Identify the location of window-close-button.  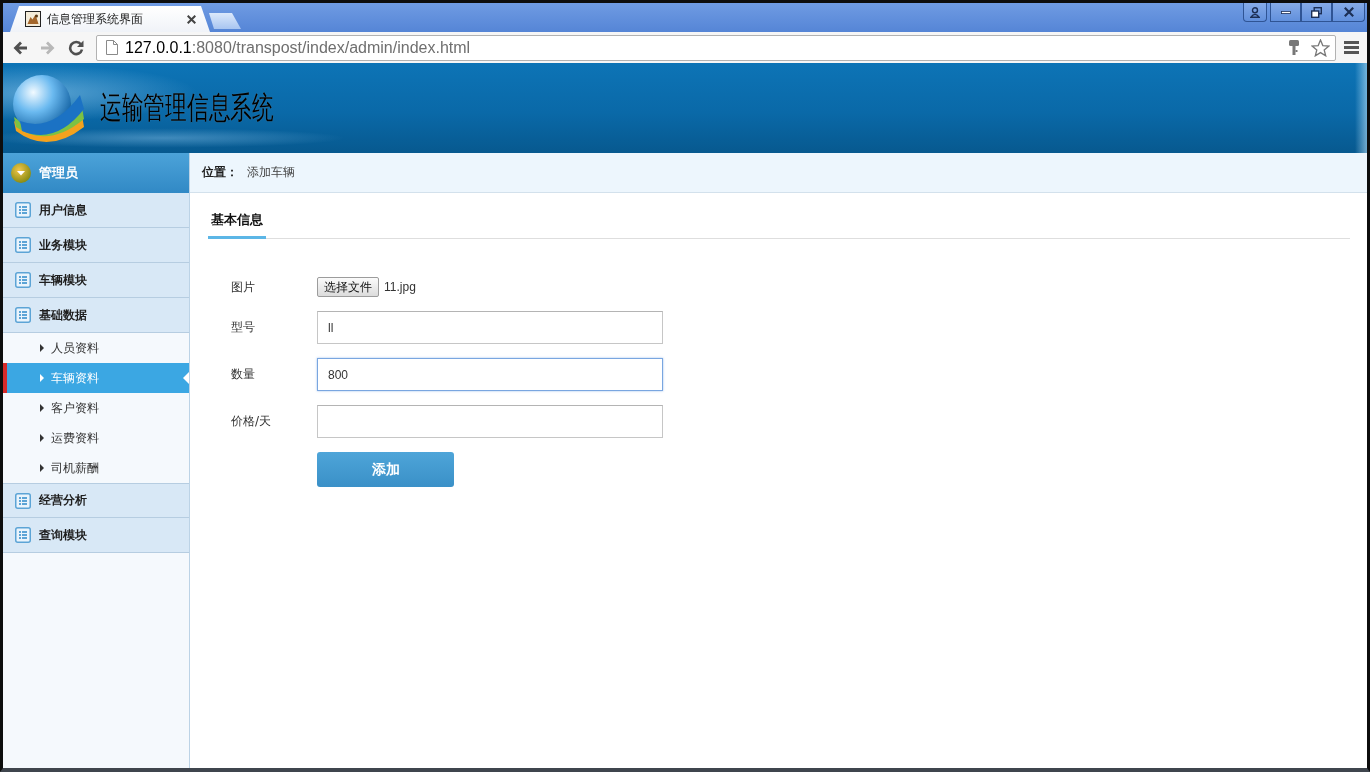
(1348, 12).